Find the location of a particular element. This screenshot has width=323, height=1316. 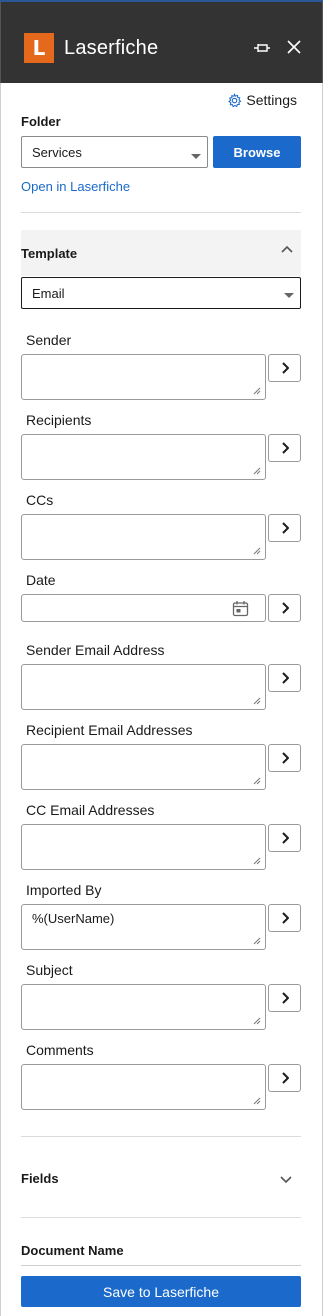

close-icon is located at coordinates (294, 47).